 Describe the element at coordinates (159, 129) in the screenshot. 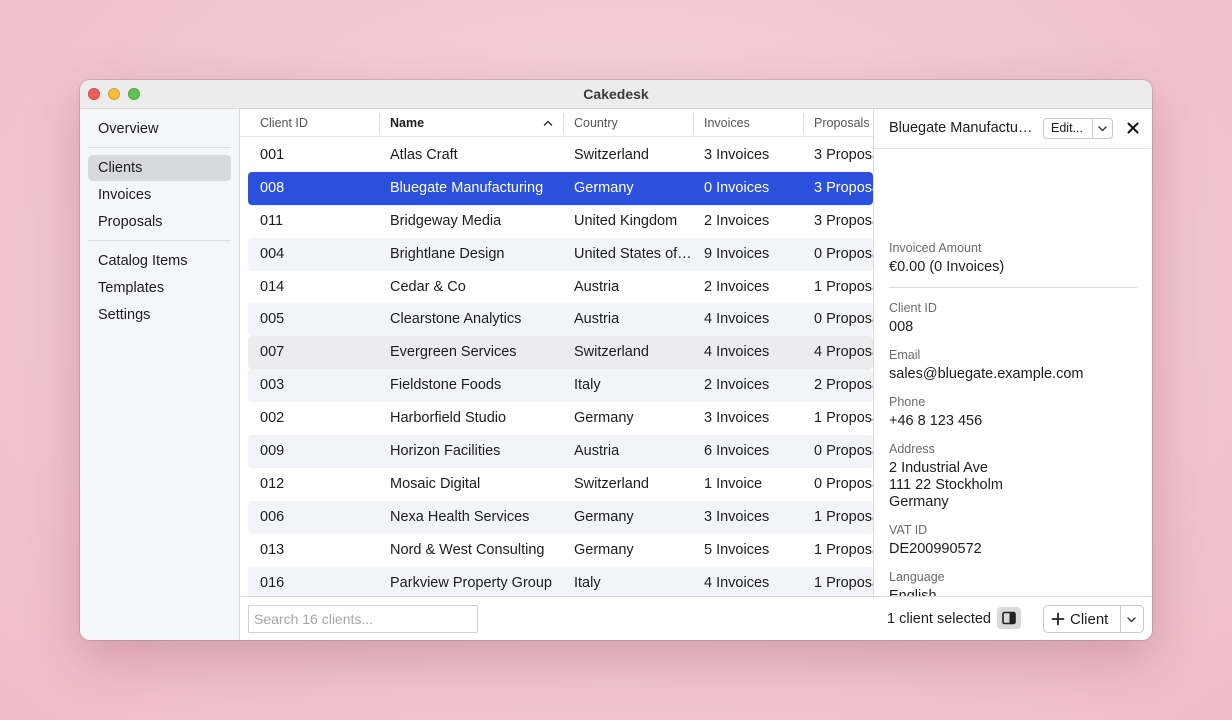

I see `sidebar-item-overview: Overview` at that location.